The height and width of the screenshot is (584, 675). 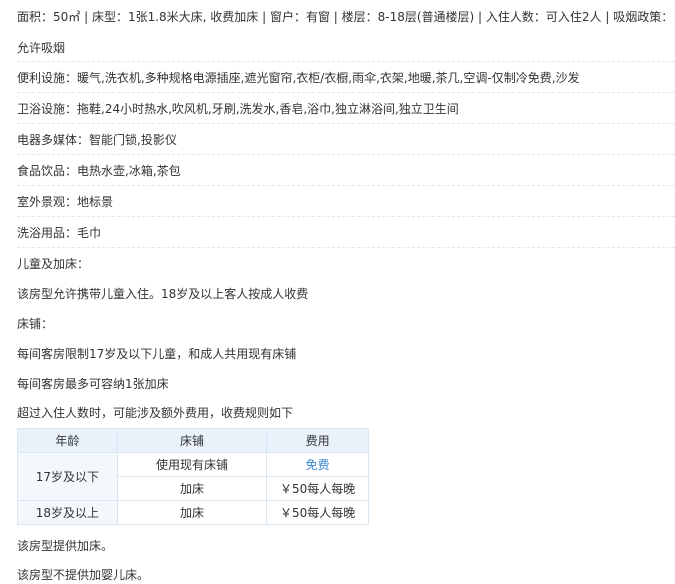 I want to click on fee-cell-free: 免费, so click(x=317, y=464).